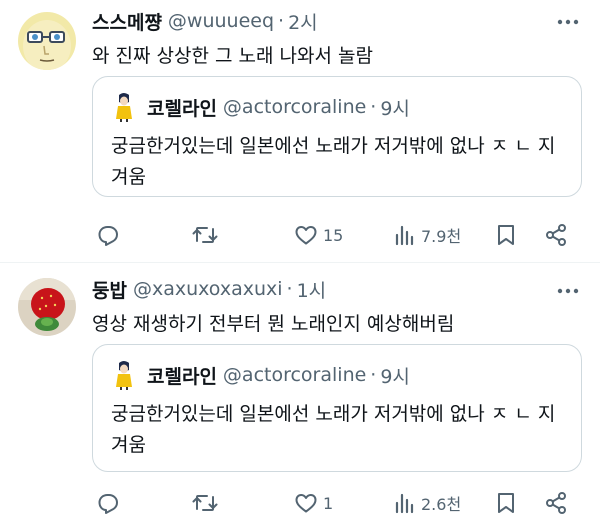 The image size is (600, 530). I want to click on author-name: 둥밥, so click(109, 289).